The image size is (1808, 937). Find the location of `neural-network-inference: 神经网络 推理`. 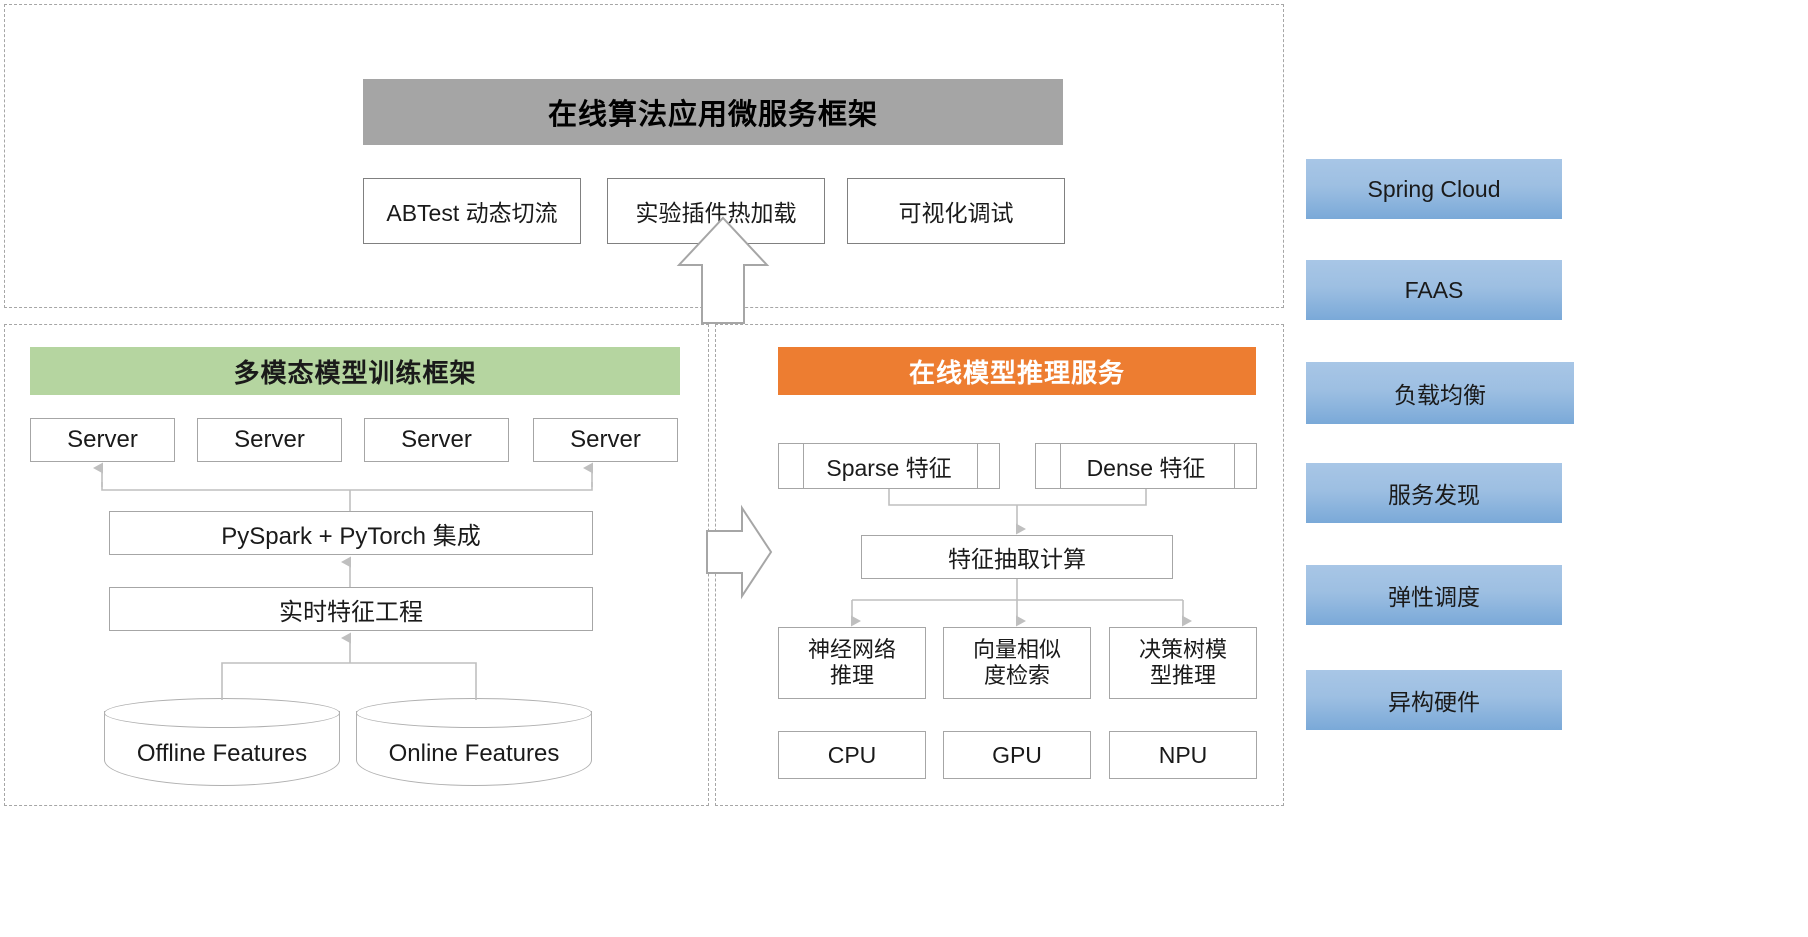

neural-network-inference: 神经网络 推理 is located at coordinates (852, 663).